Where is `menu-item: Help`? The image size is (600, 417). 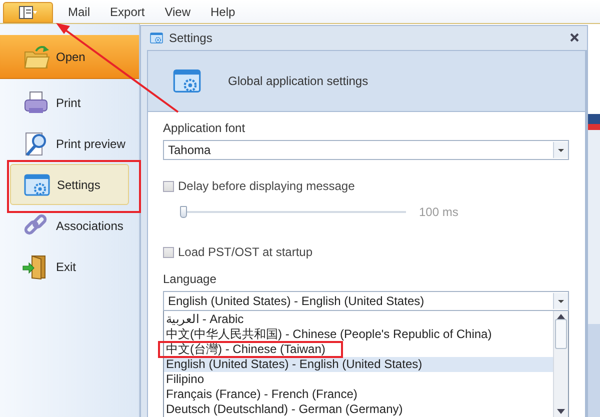
menu-item: Help is located at coordinates (223, 11).